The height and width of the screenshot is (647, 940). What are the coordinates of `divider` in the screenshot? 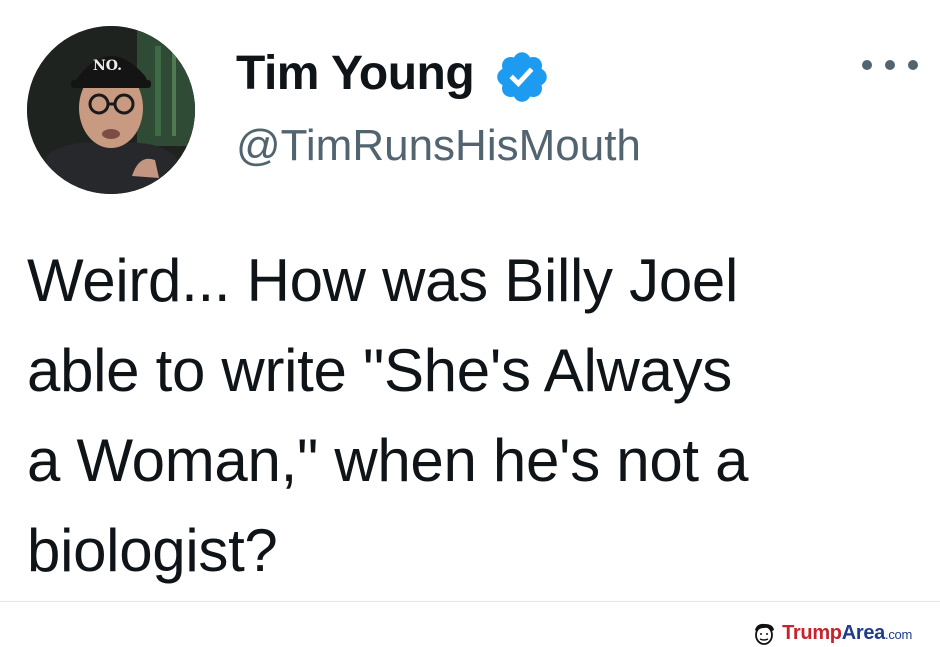 It's located at (470, 601).